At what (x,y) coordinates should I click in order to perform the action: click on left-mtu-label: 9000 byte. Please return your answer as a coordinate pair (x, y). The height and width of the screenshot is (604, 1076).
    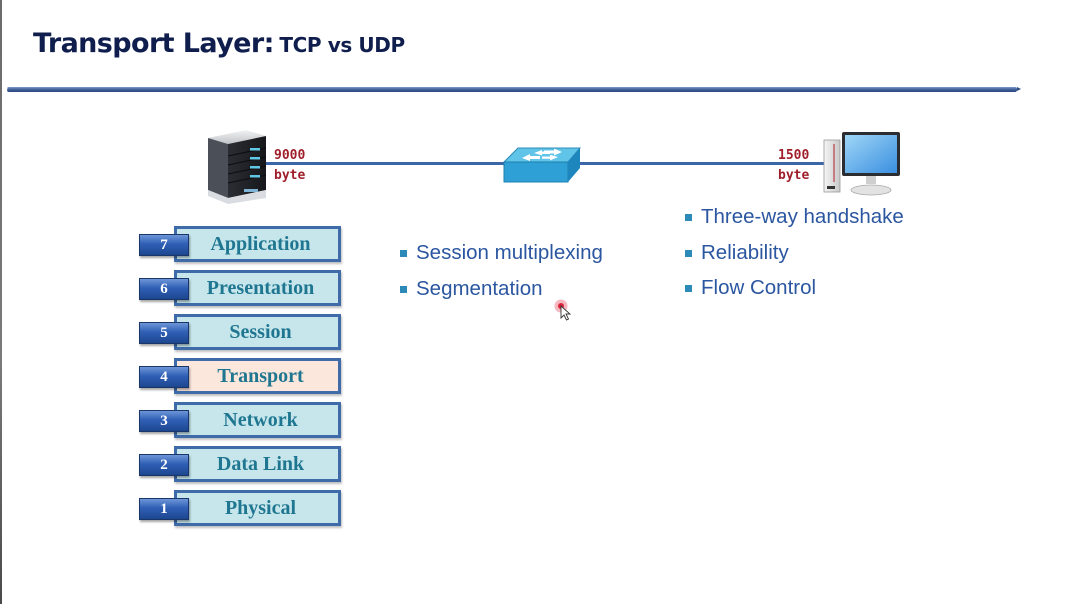
    Looking at the image, I should click on (289, 166).